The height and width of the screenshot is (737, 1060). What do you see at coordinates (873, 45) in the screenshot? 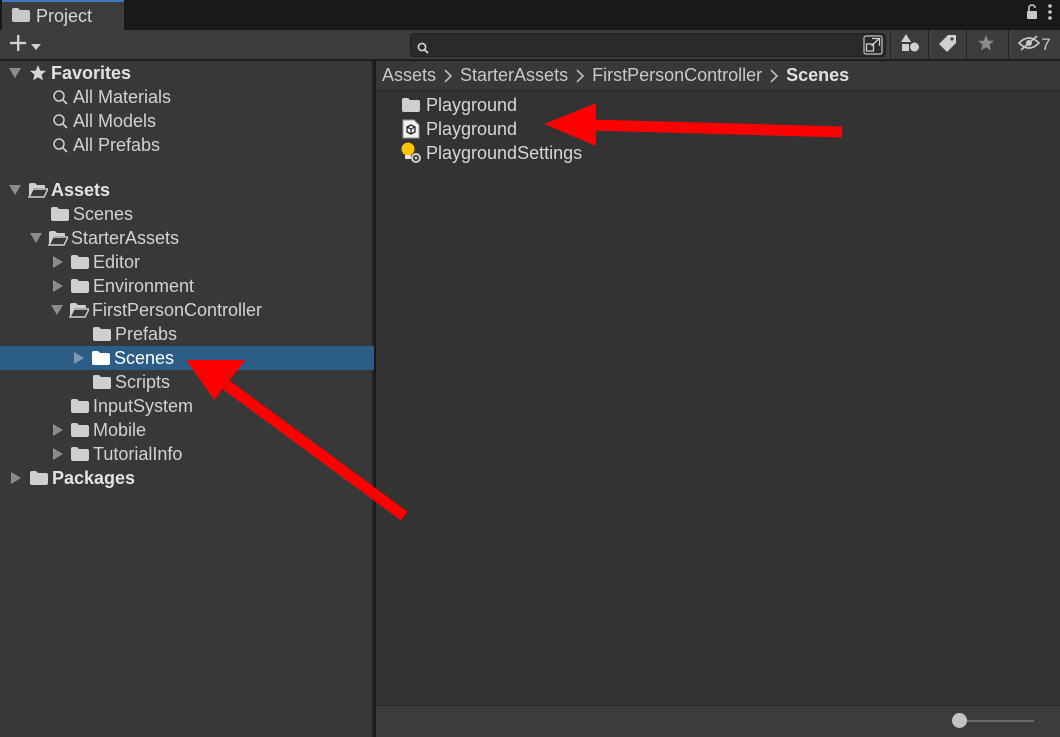
I see `search-by-type-icon` at bounding box center [873, 45].